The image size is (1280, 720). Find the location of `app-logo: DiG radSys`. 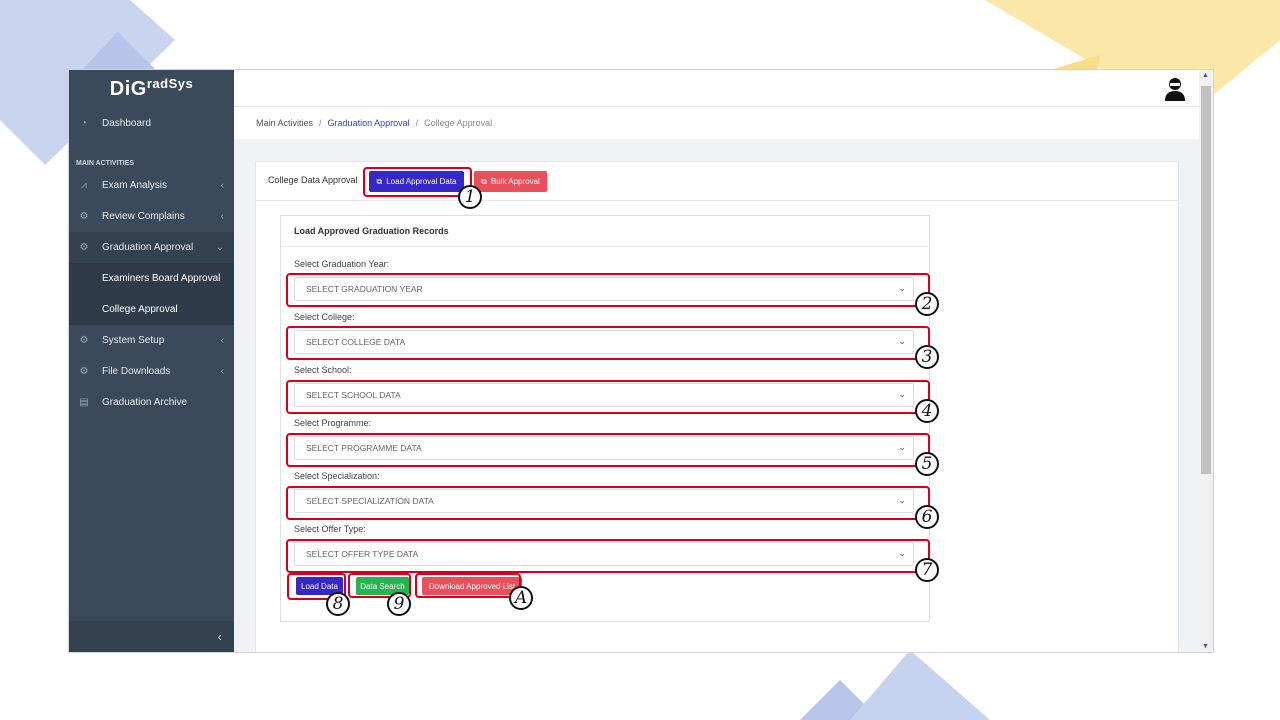

app-logo: DiG radSys is located at coordinates (151, 89).